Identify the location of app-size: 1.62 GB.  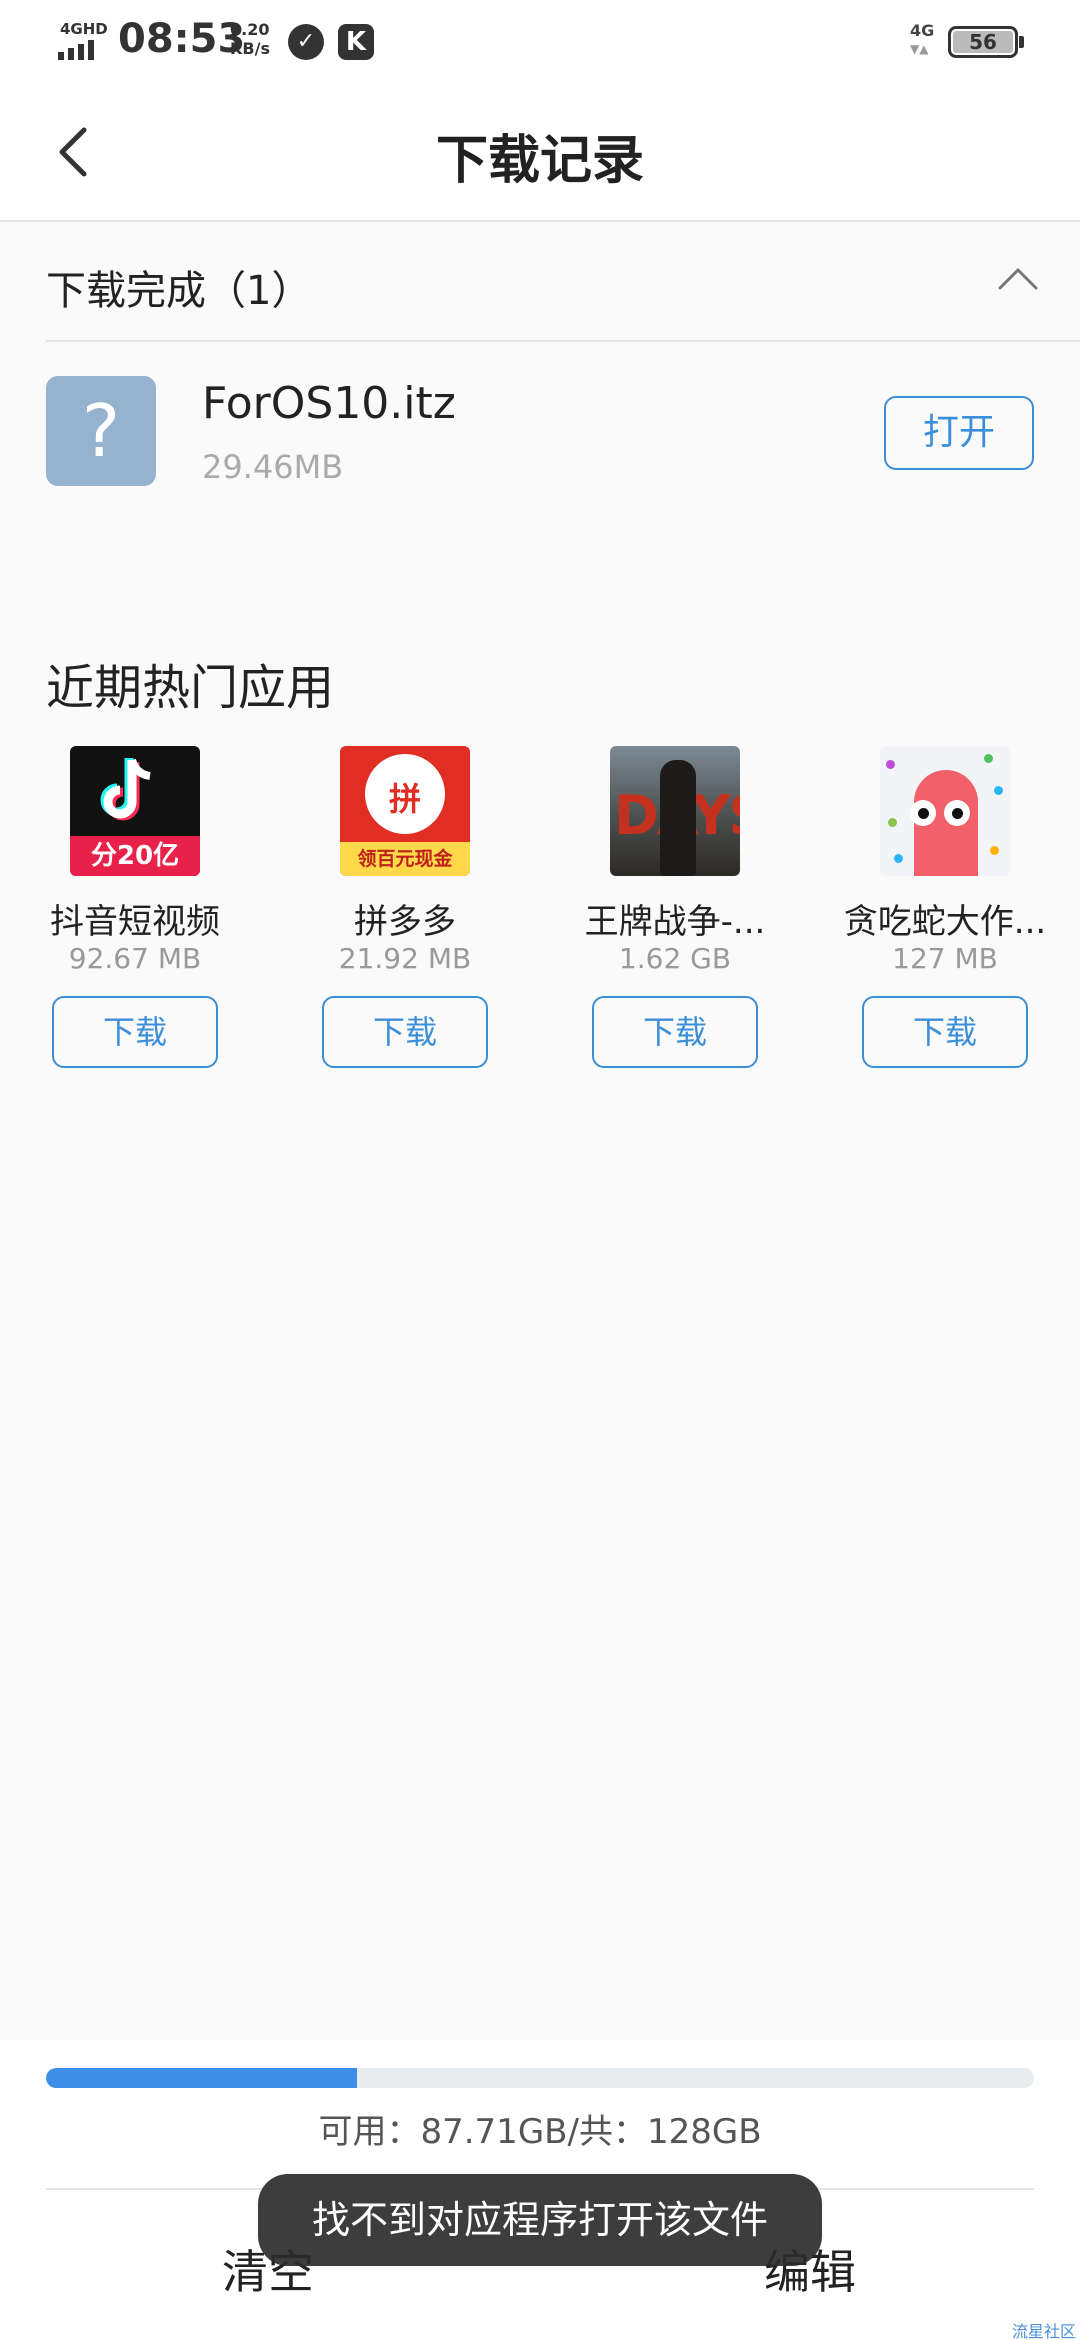
(675, 958).